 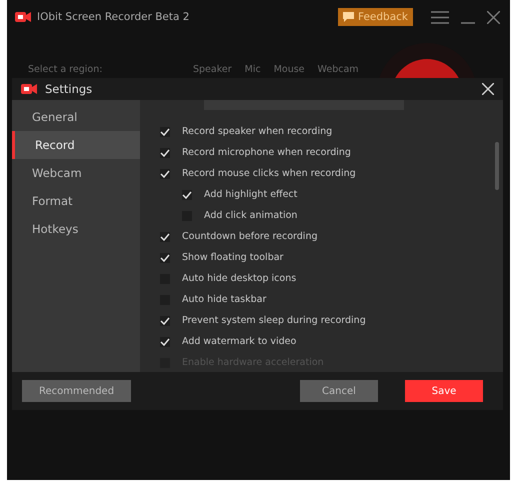 What do you see at coordinates (239, 278) in the screenshot?
I see `option-label: Auto hide desktop icons` at bounding box center [239, 278].